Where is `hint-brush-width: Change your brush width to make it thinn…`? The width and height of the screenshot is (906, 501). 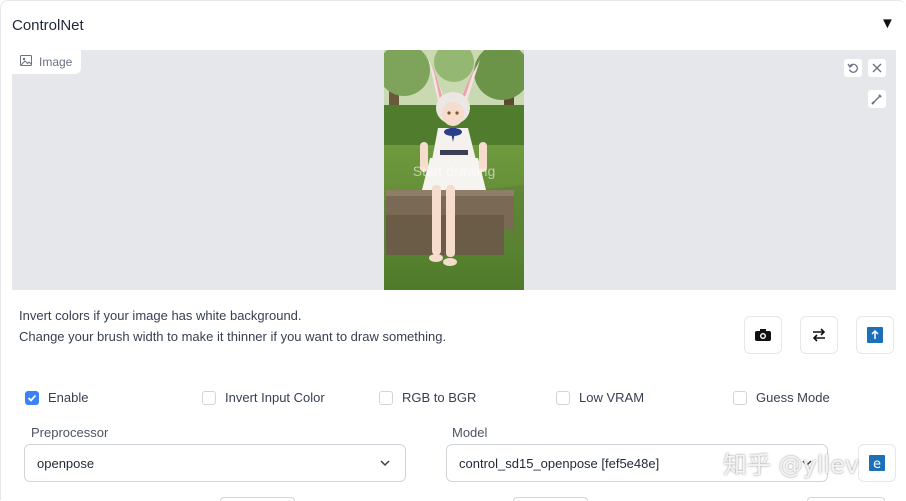
hint-brush-width: Change your brush width to make it thinn… is located at coordinates (233, 336).